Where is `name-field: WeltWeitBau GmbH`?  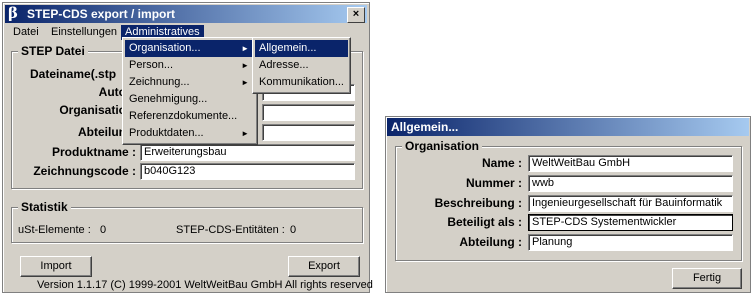
name-field: WeltWeitBau GmbH is located at coordinates (630, 163).